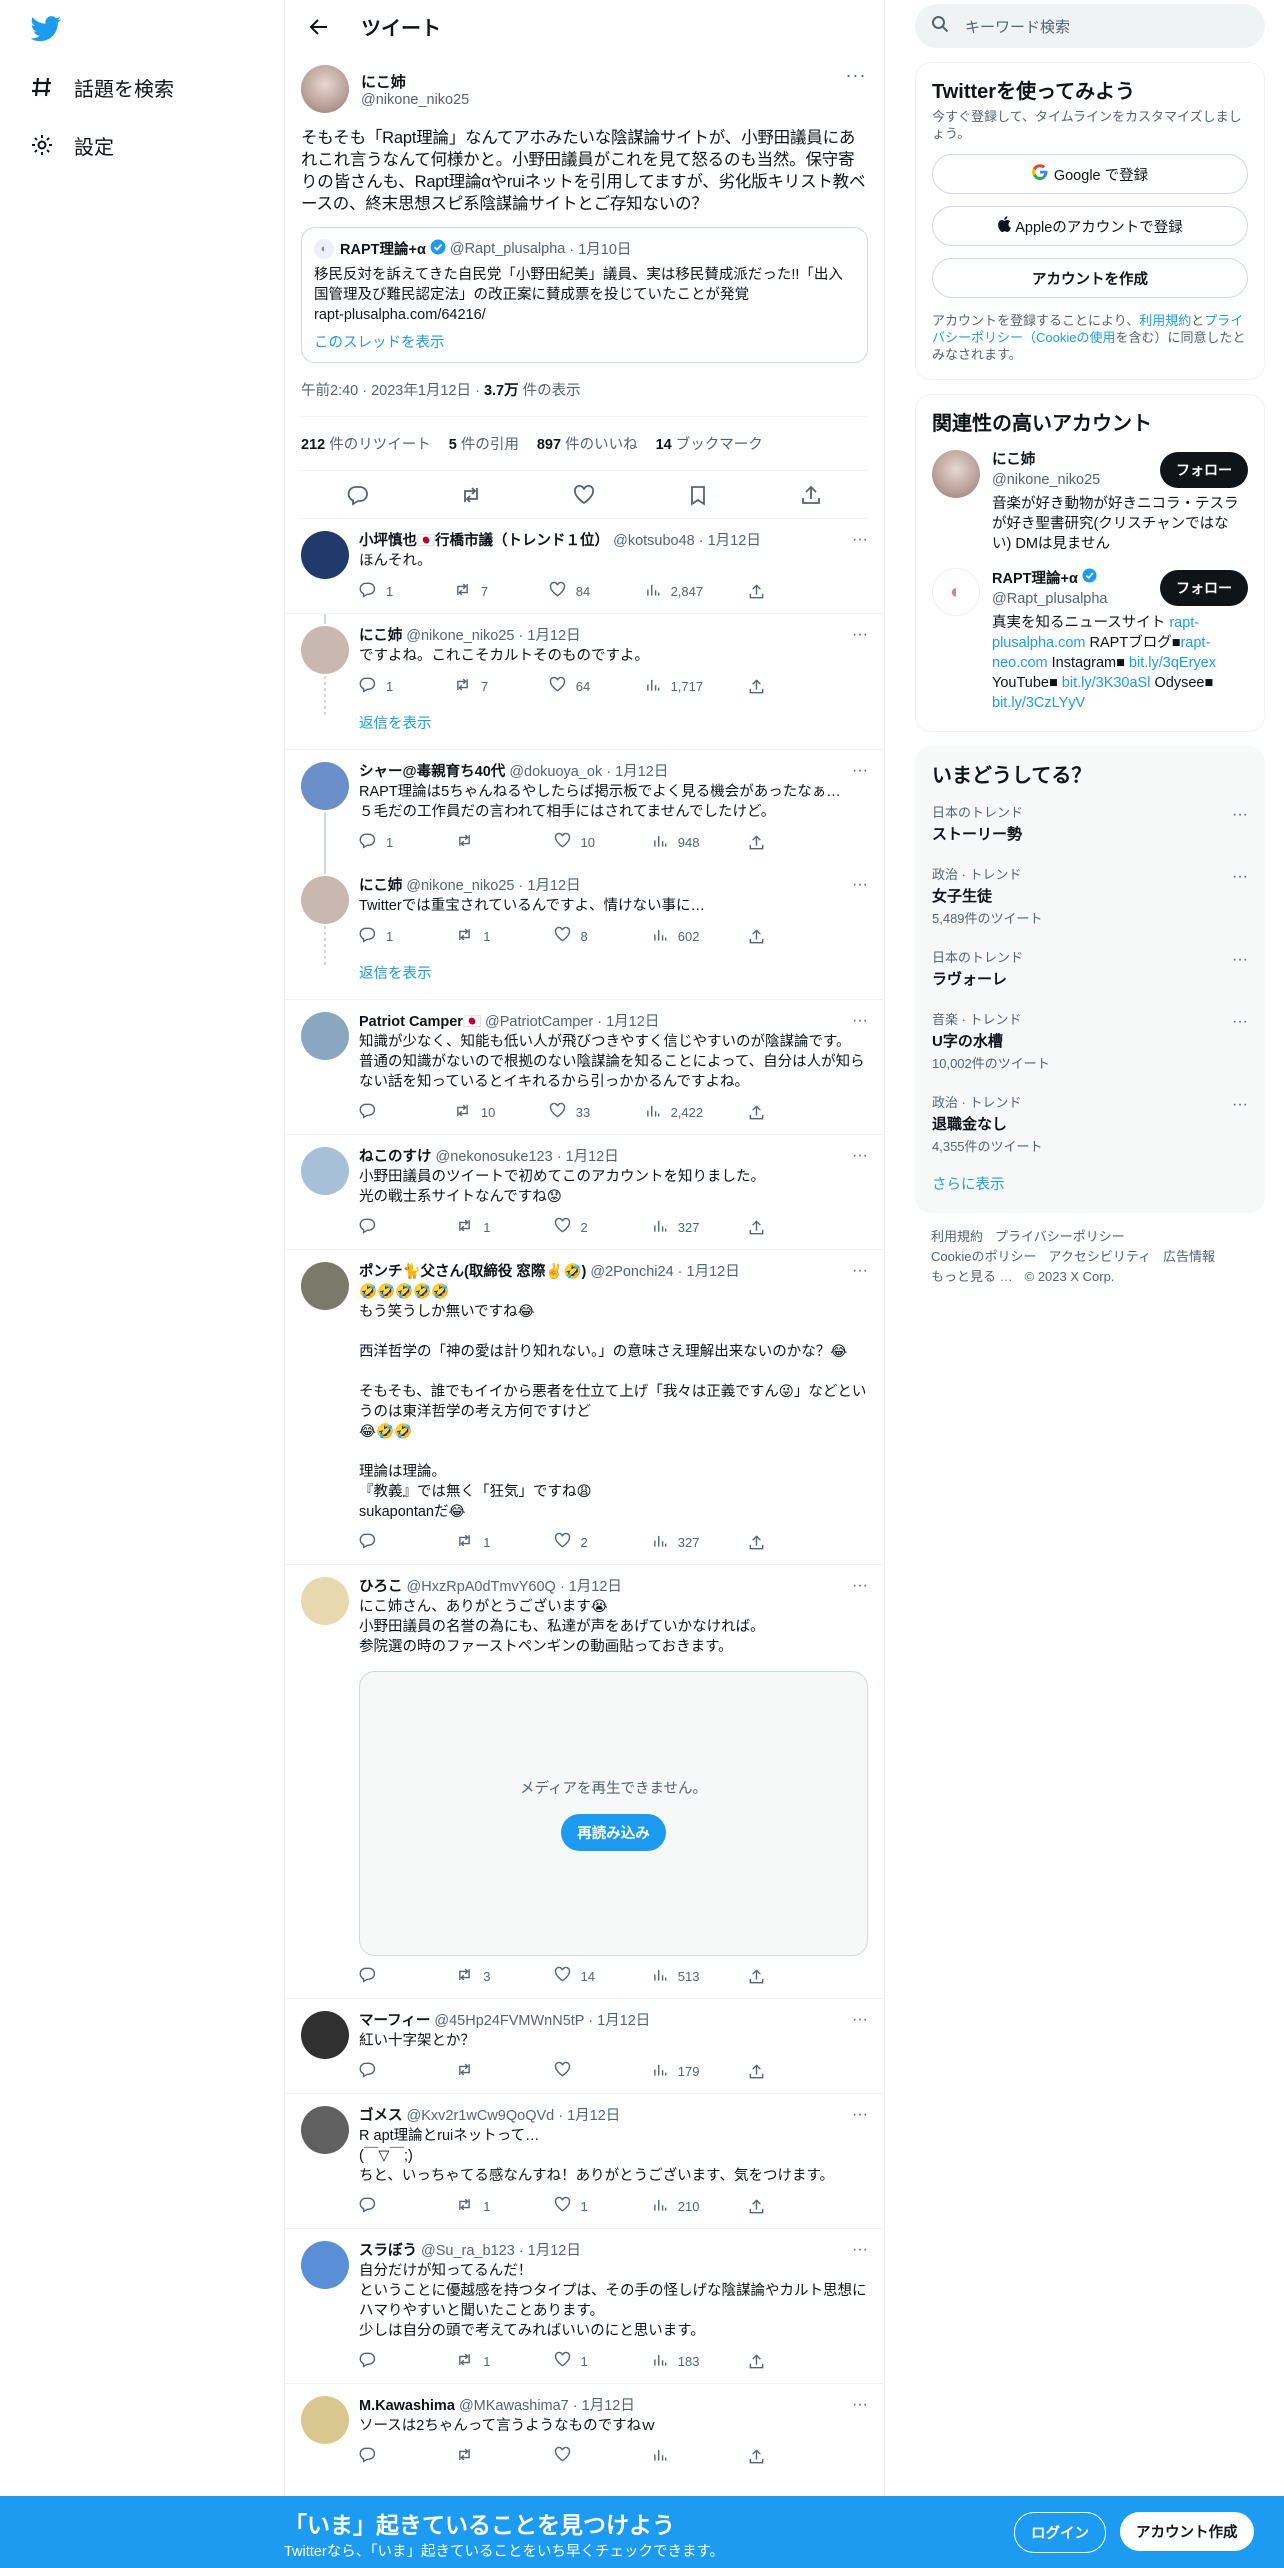  What do you see at coordinates (1060, 1236) in the screenshot?
I see `footer-link: プライバシーポリシー` at bounding box center [1060, 1236].